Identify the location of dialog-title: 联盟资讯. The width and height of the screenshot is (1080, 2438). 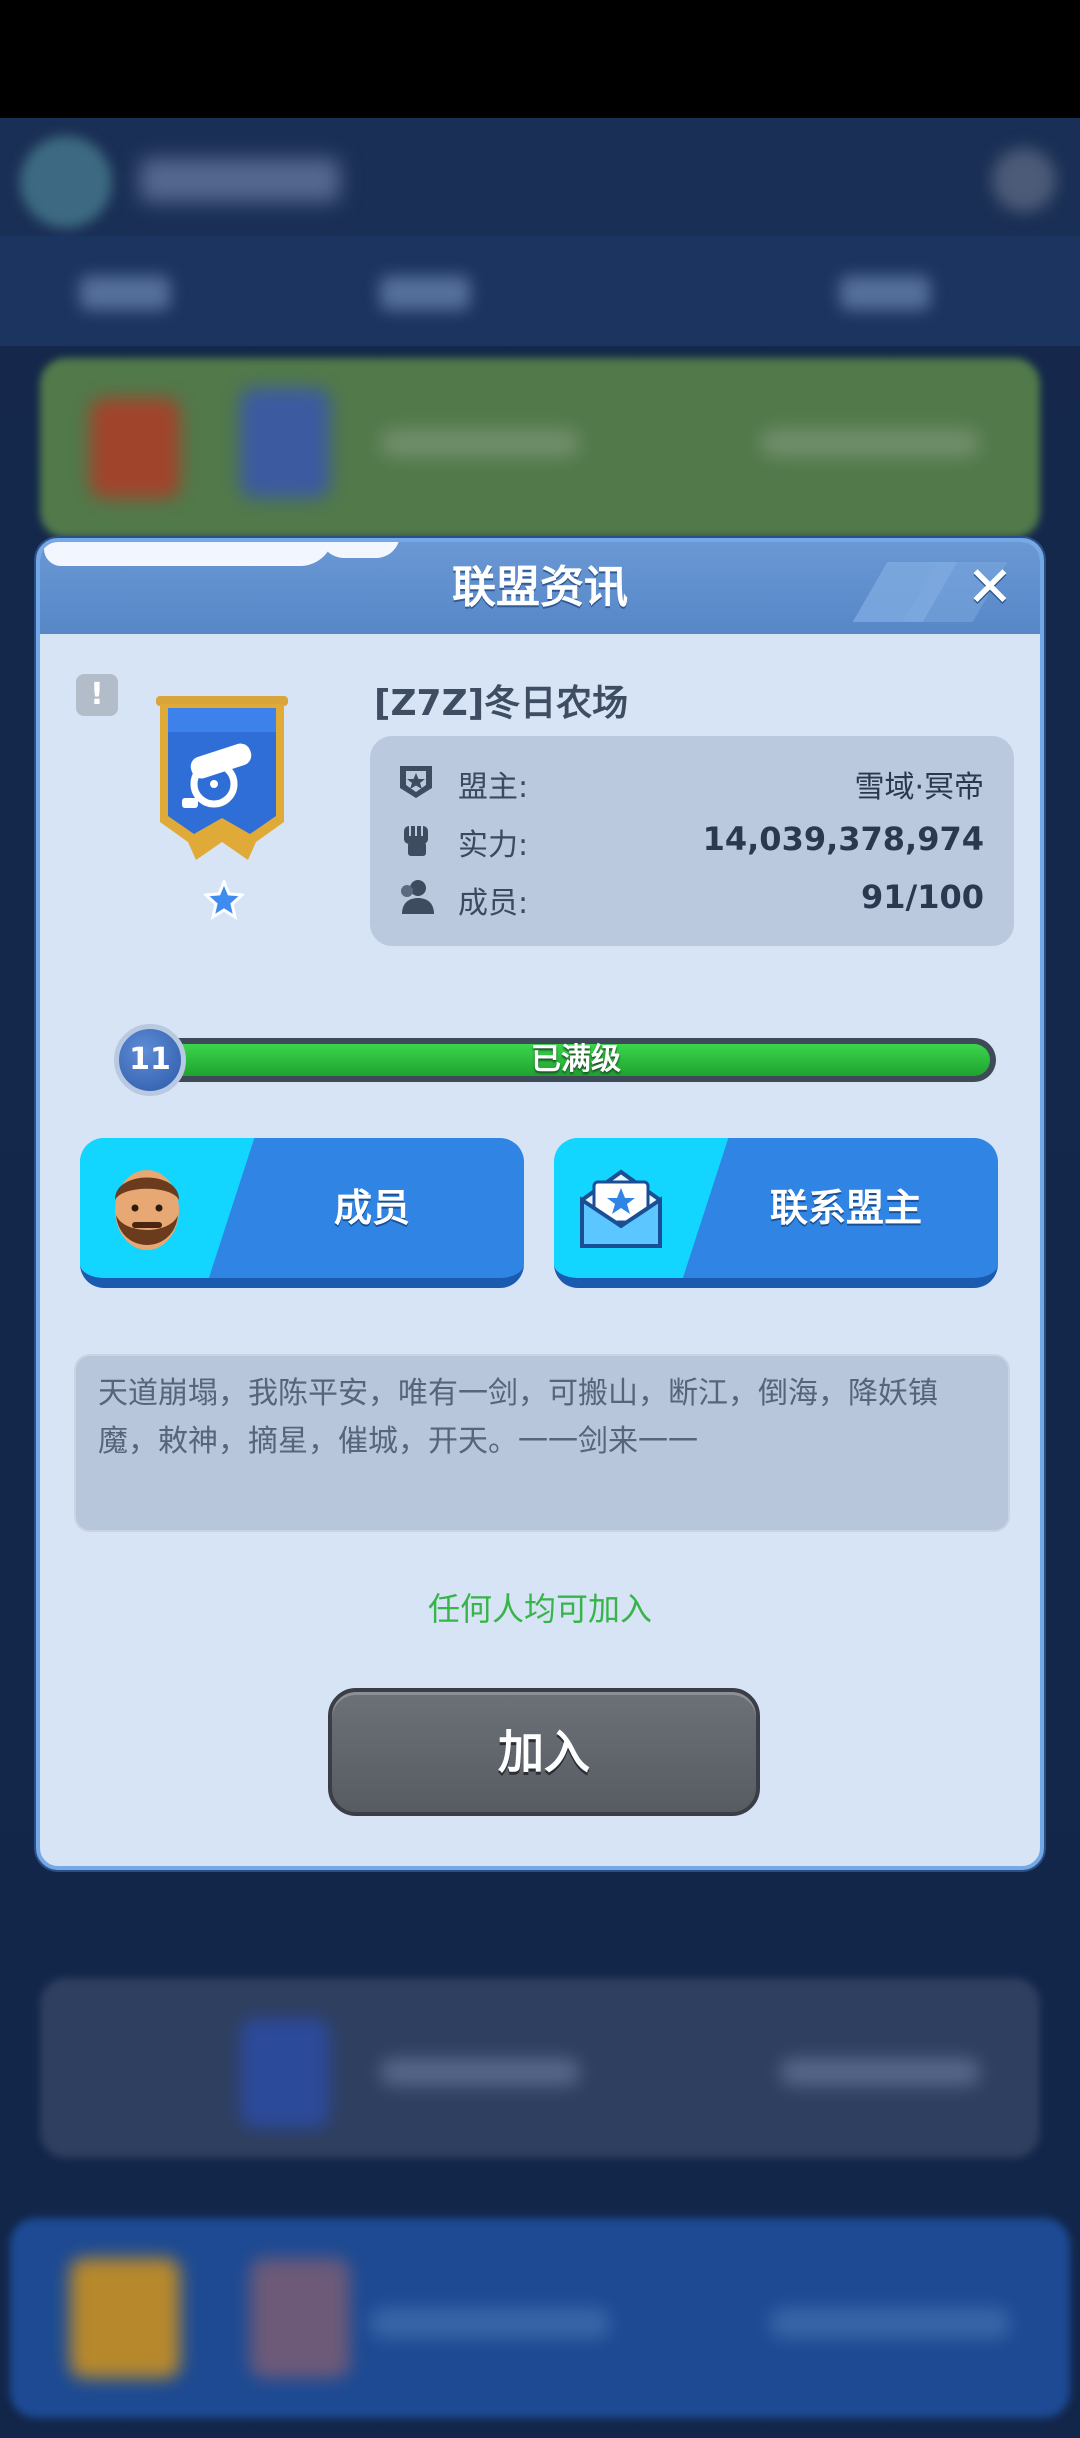
(540, 587).